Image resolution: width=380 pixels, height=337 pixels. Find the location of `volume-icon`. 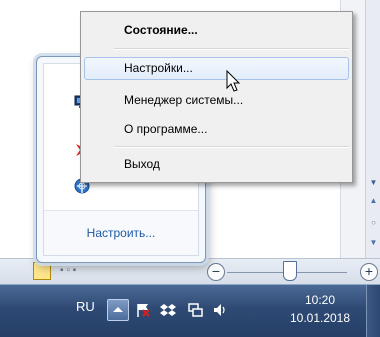

volume-icon is located at coordinates (220, 310).